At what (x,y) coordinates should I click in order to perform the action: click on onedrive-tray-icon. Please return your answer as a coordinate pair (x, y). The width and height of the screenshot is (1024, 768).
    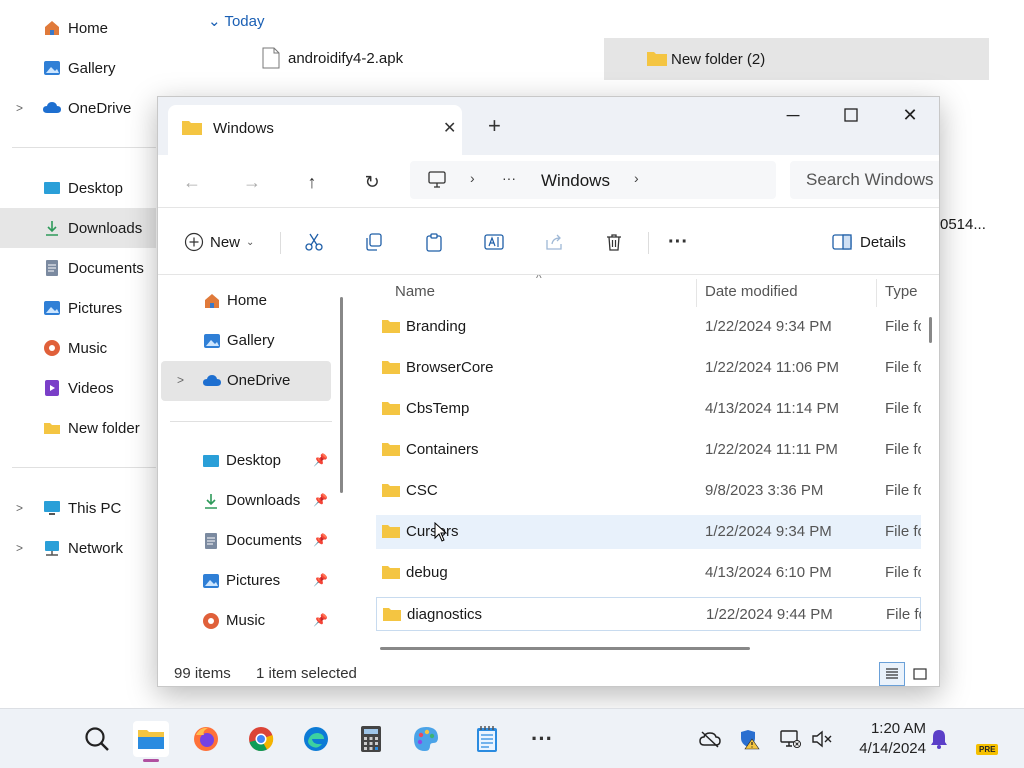
    Looking at the image, I should click on (710, 739).